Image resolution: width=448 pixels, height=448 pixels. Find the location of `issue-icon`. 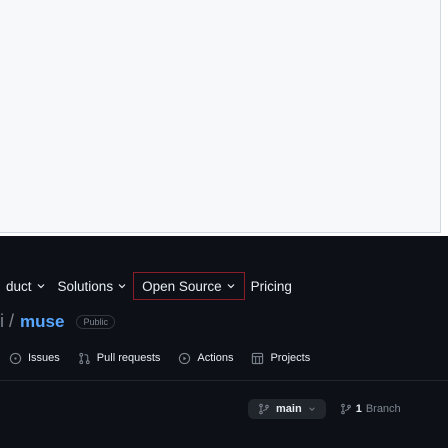

issue-icon is located at coordinates (15, 358).